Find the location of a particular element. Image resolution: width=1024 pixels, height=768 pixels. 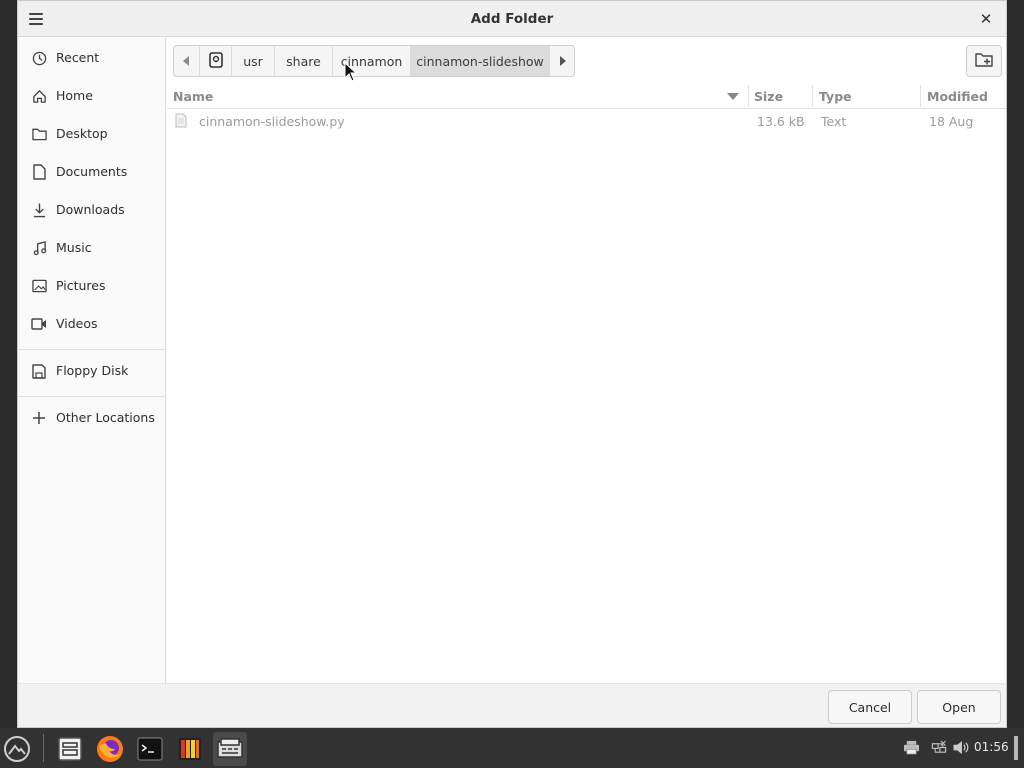

path-segment-cinnamon-slideshow: cinnamon-slideshow is located at coordinates (480, 61).